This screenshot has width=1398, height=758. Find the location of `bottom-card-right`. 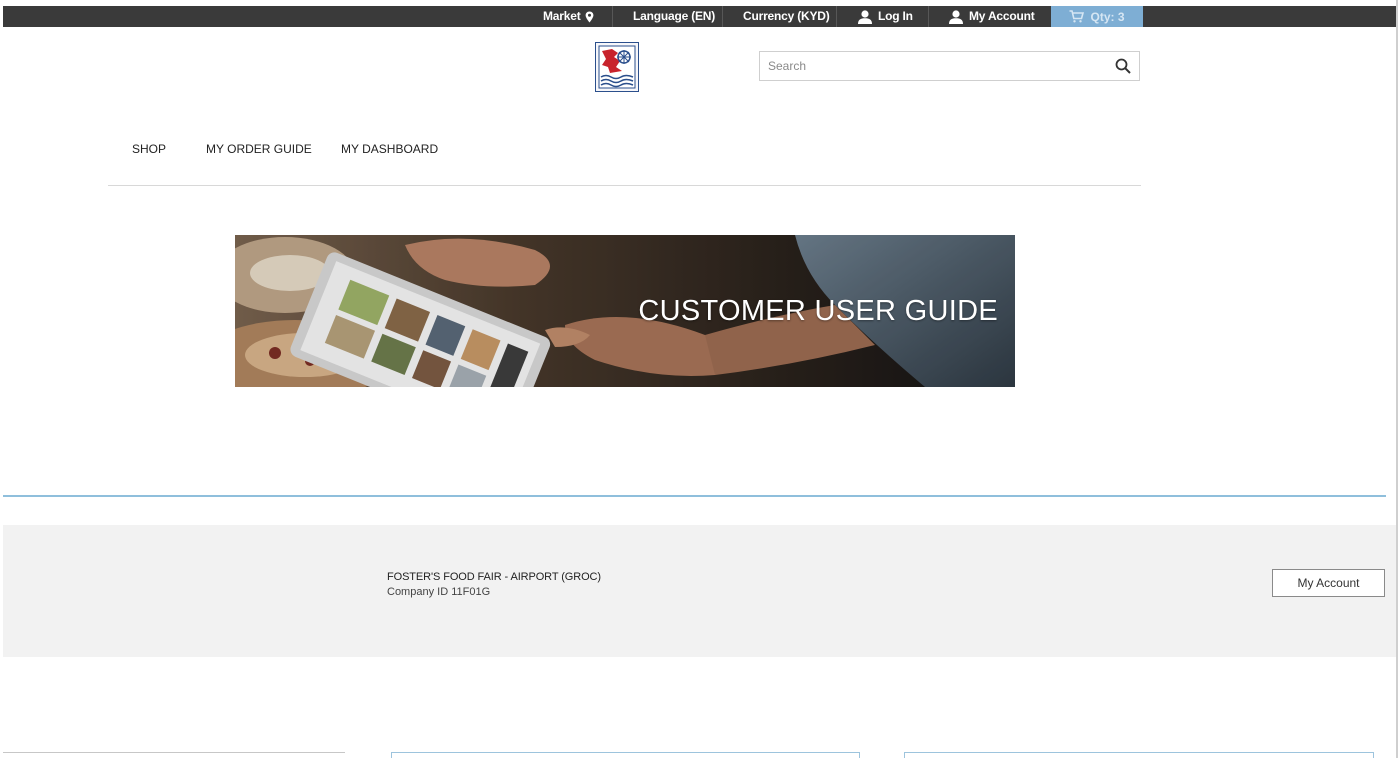

bottom-card-right is located at coordinates (1139, 755).